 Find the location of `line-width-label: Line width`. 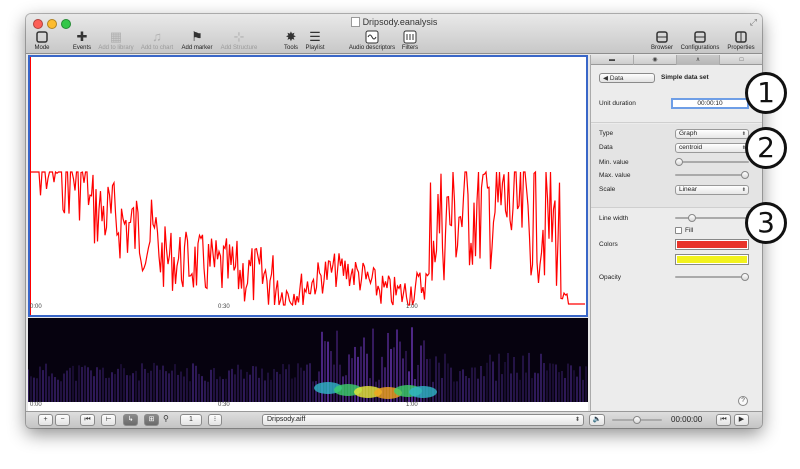

line-width-label: Line width is located at coordinates (614, 218).